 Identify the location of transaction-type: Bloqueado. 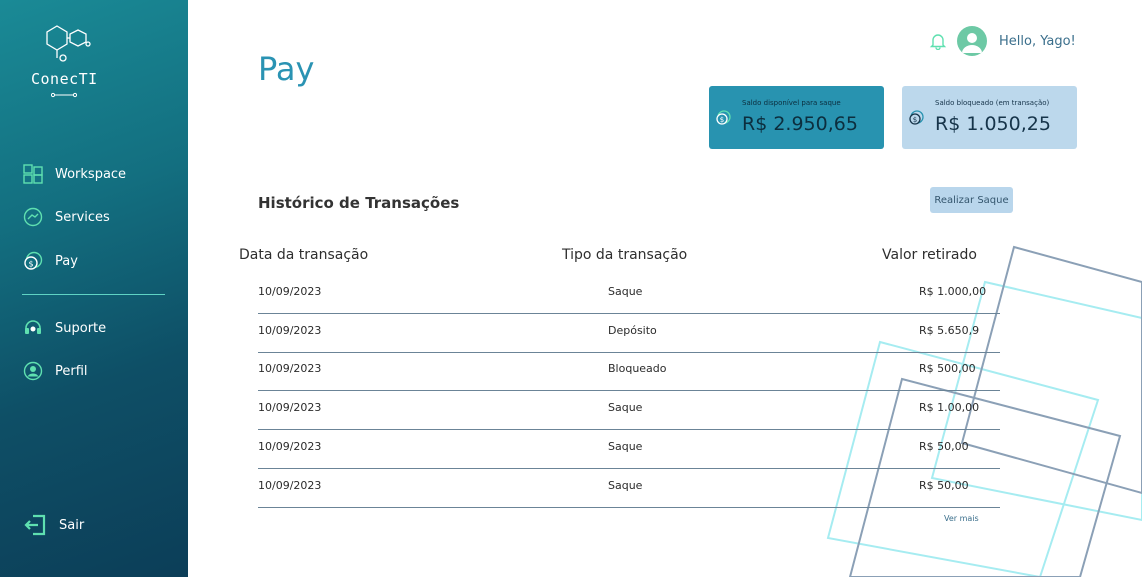
(637, 368).